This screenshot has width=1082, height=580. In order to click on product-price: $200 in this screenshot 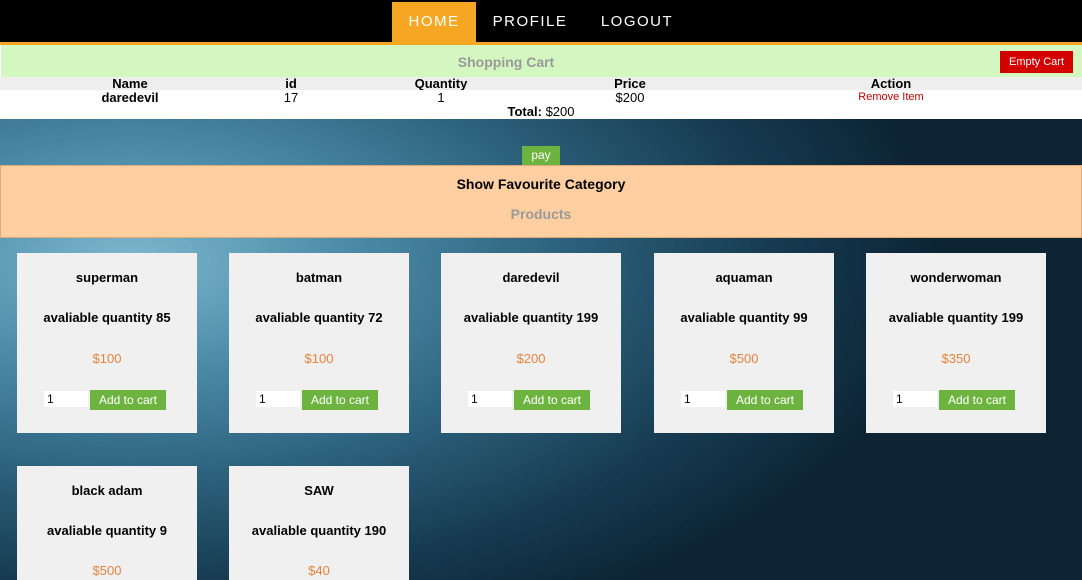, I will do `click(531, 358)`.